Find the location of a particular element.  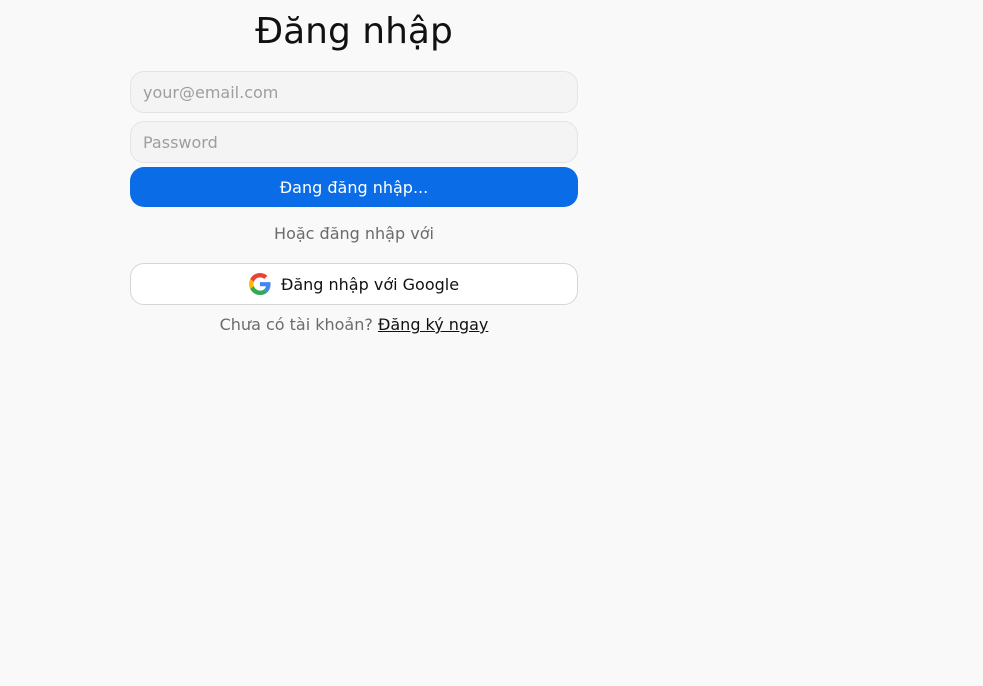

divider-text: Hoặc đăng nhập với is located at coordinates (354, 233).